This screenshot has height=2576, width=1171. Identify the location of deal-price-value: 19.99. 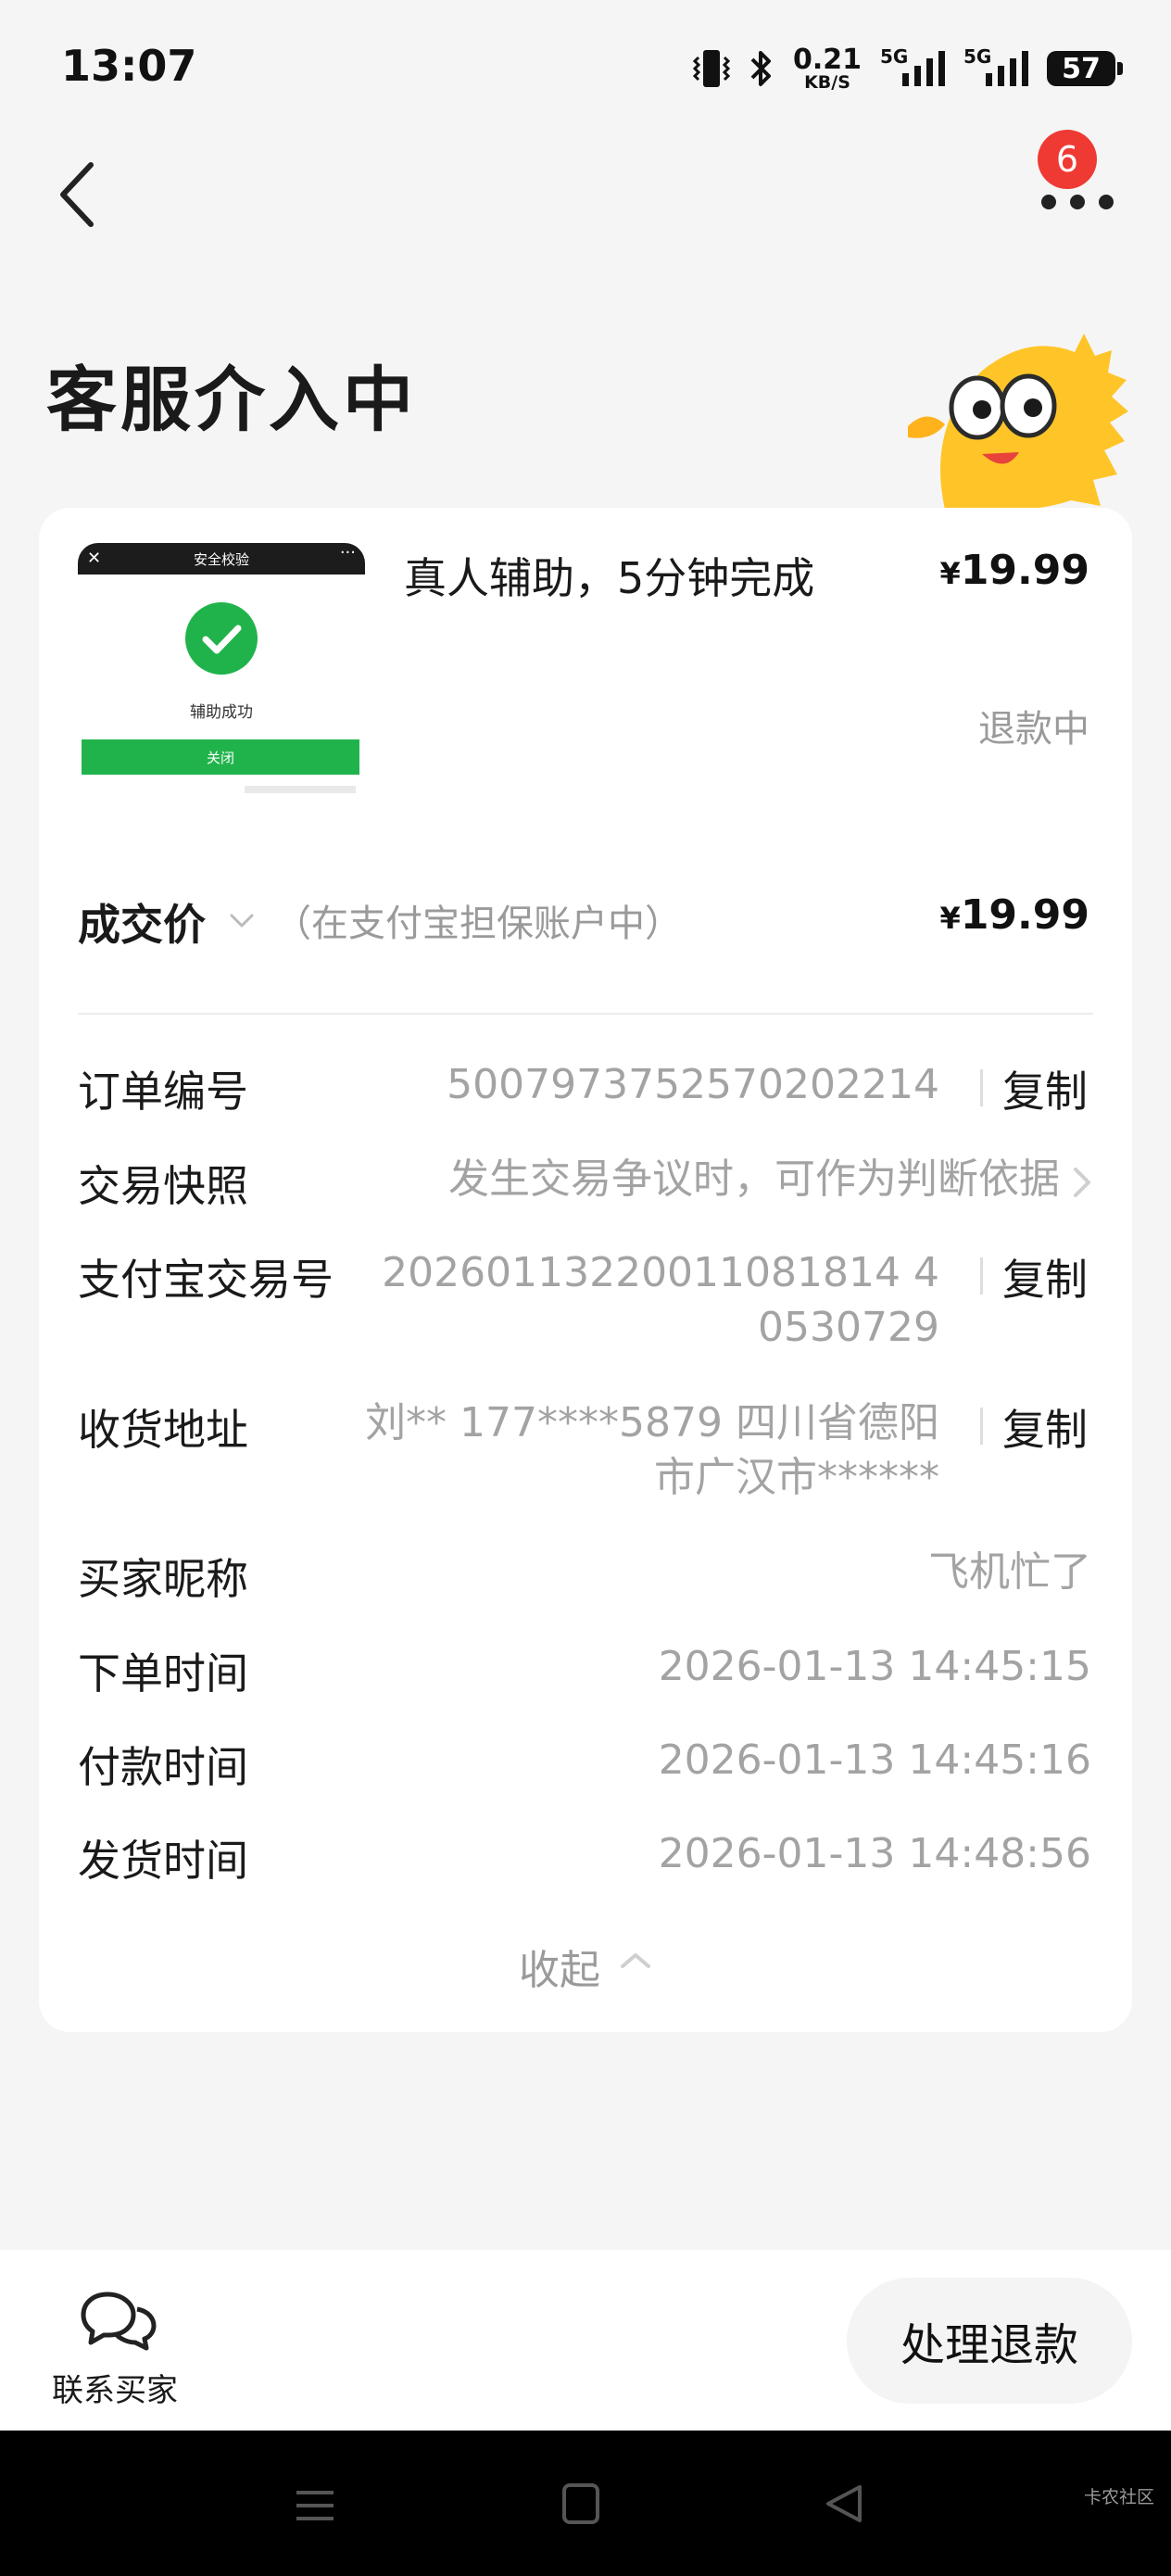
(1024, 915).